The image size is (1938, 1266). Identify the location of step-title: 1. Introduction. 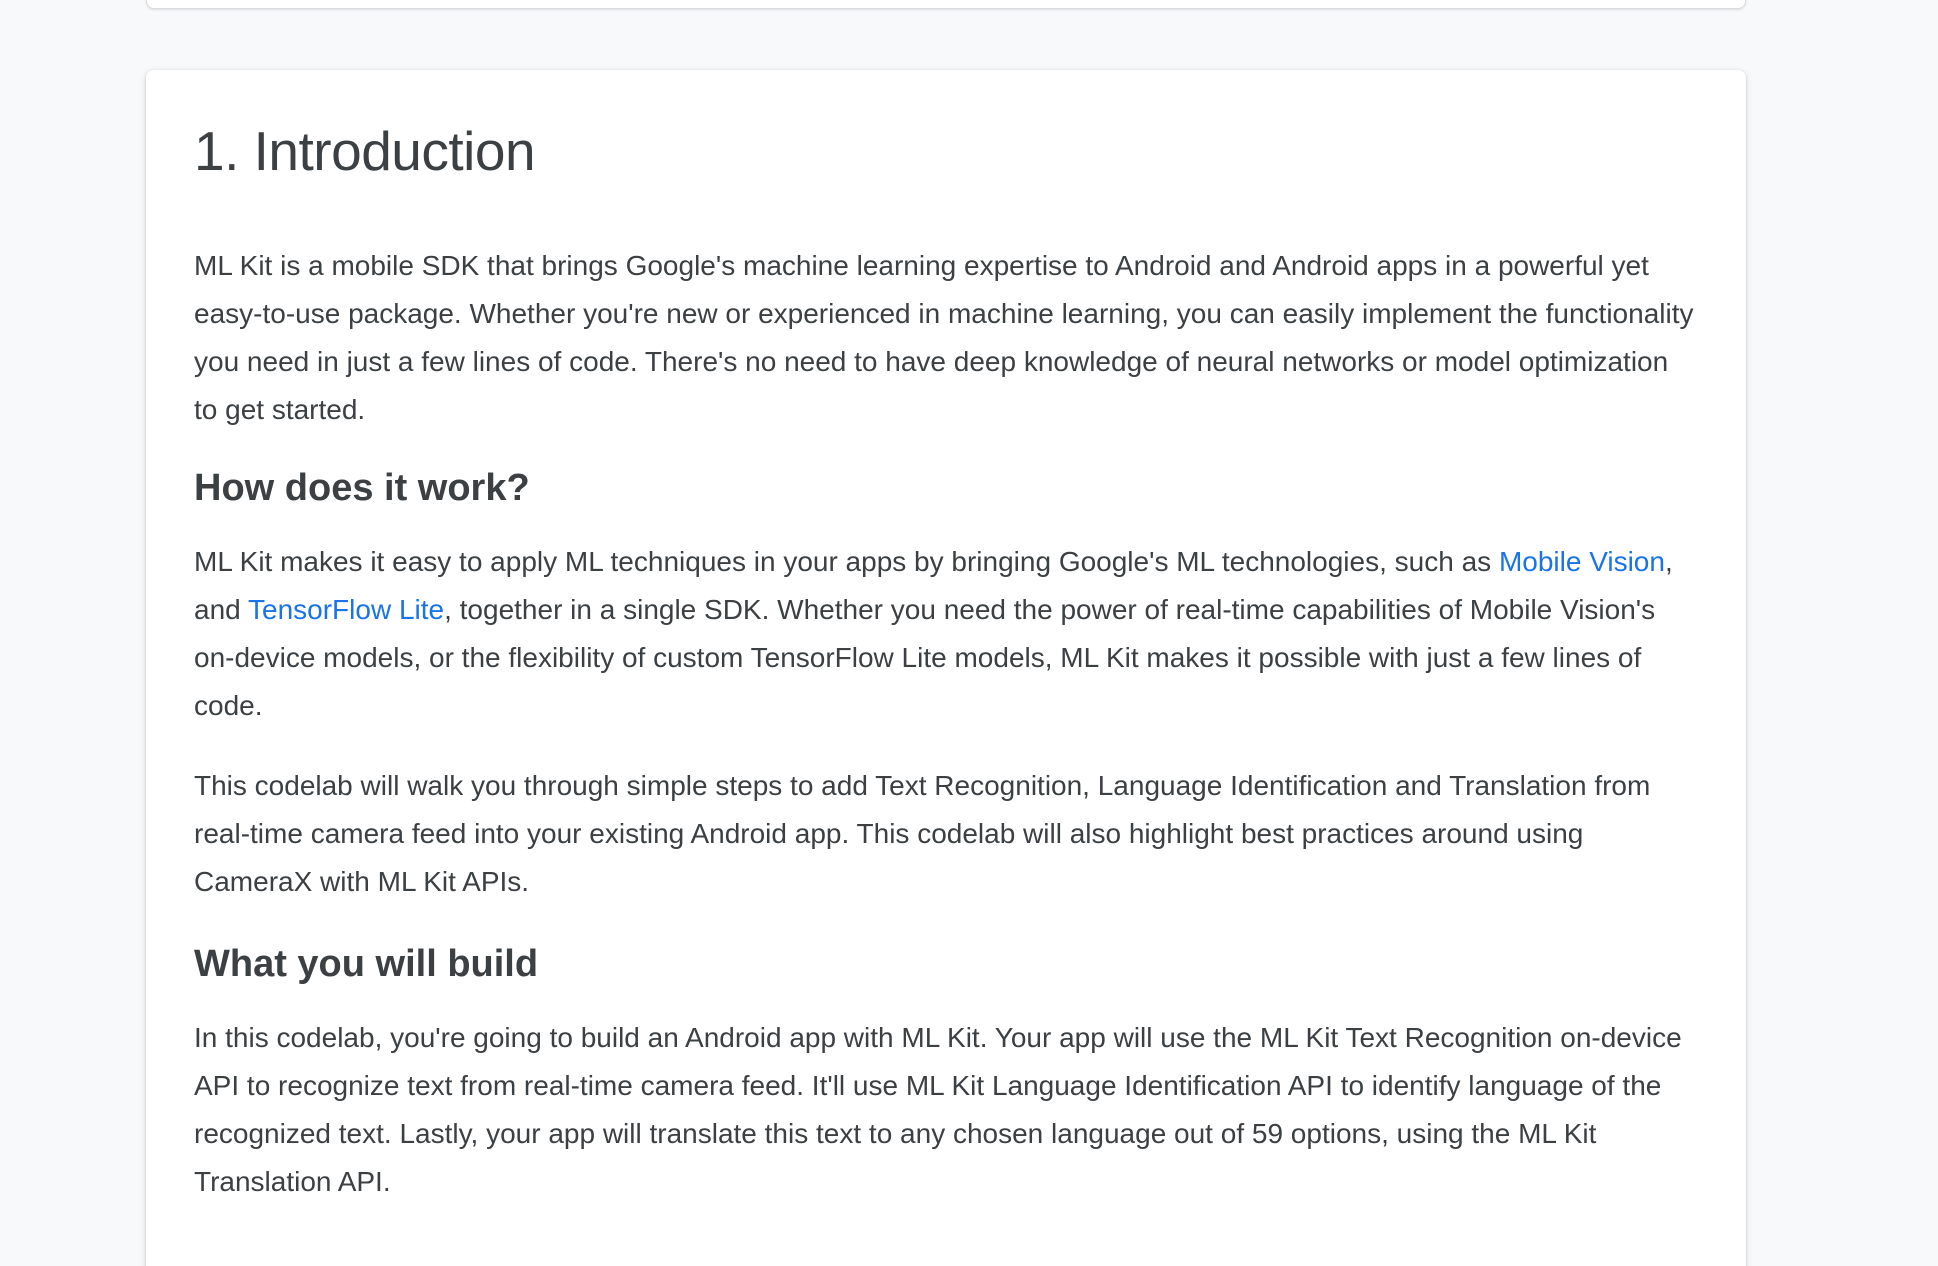
(365, 151).